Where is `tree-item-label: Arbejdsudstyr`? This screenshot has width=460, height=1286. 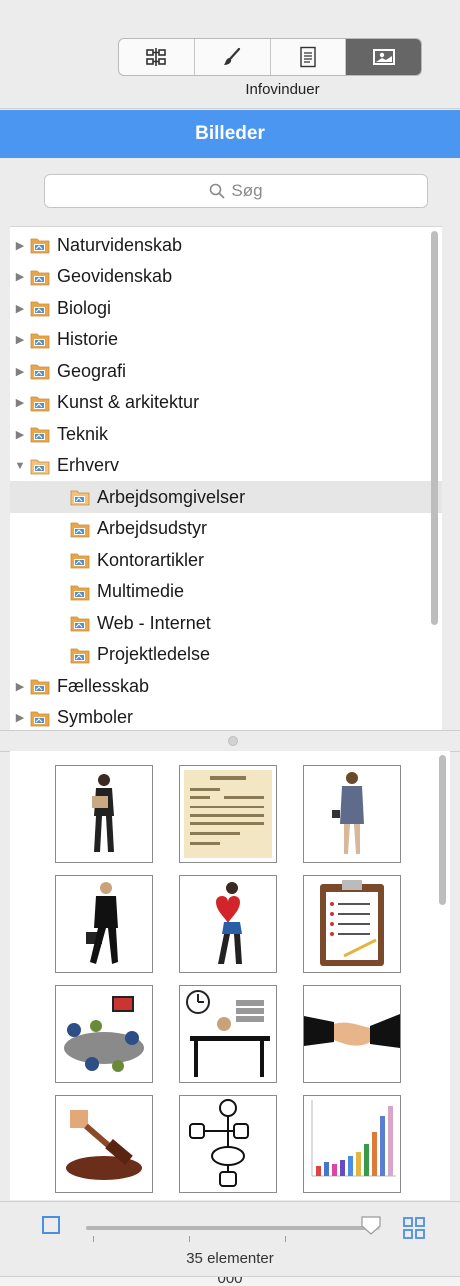 tree-item-label: Arbejdsudstyr is located at coordinates (152, 528).